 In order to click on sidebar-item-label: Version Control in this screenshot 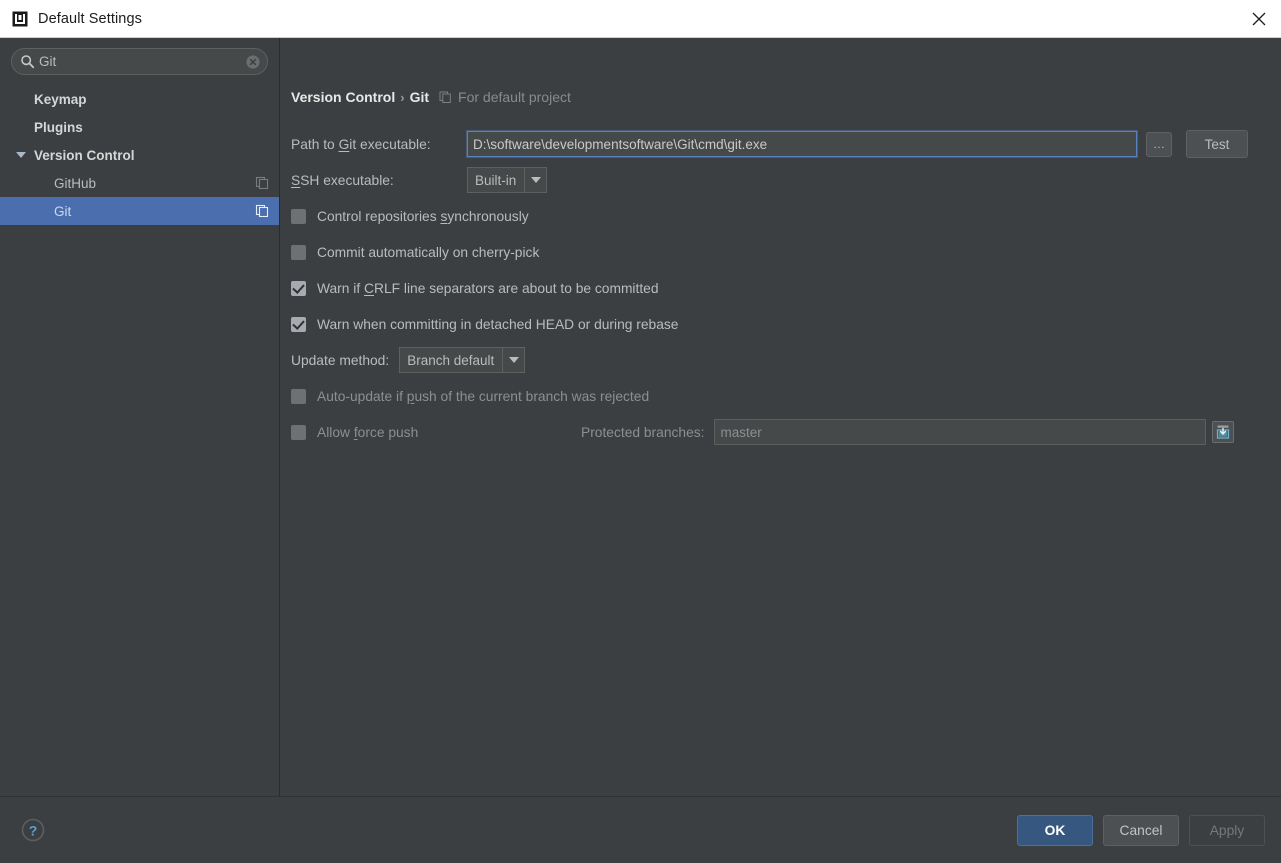, I will do `click(84, 155)`.